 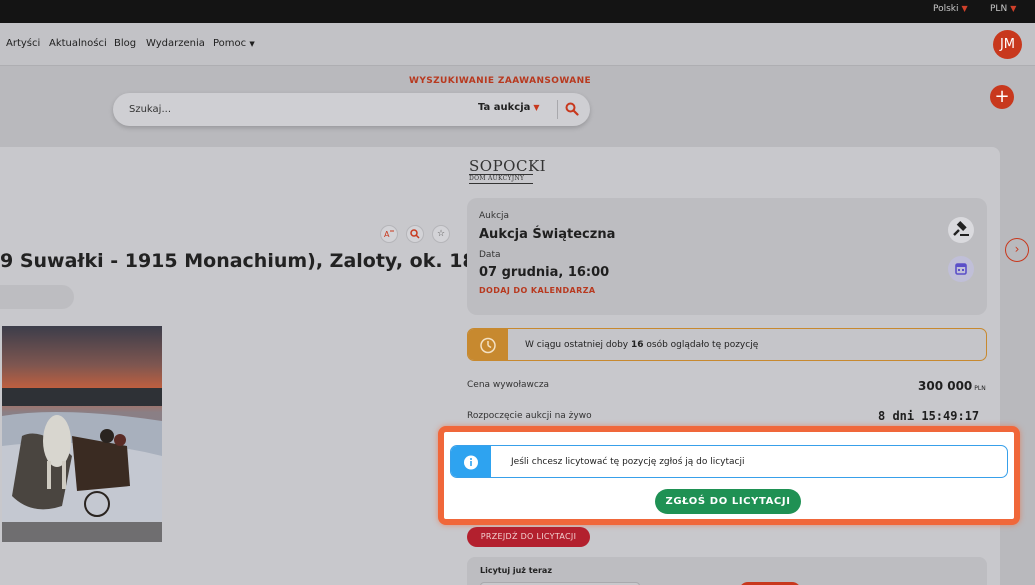 What do you see at coordinates (547, 234) in the screenshot?
I see `auction-name: Aukcja Świąteczna` at bounding box center [547, 234].